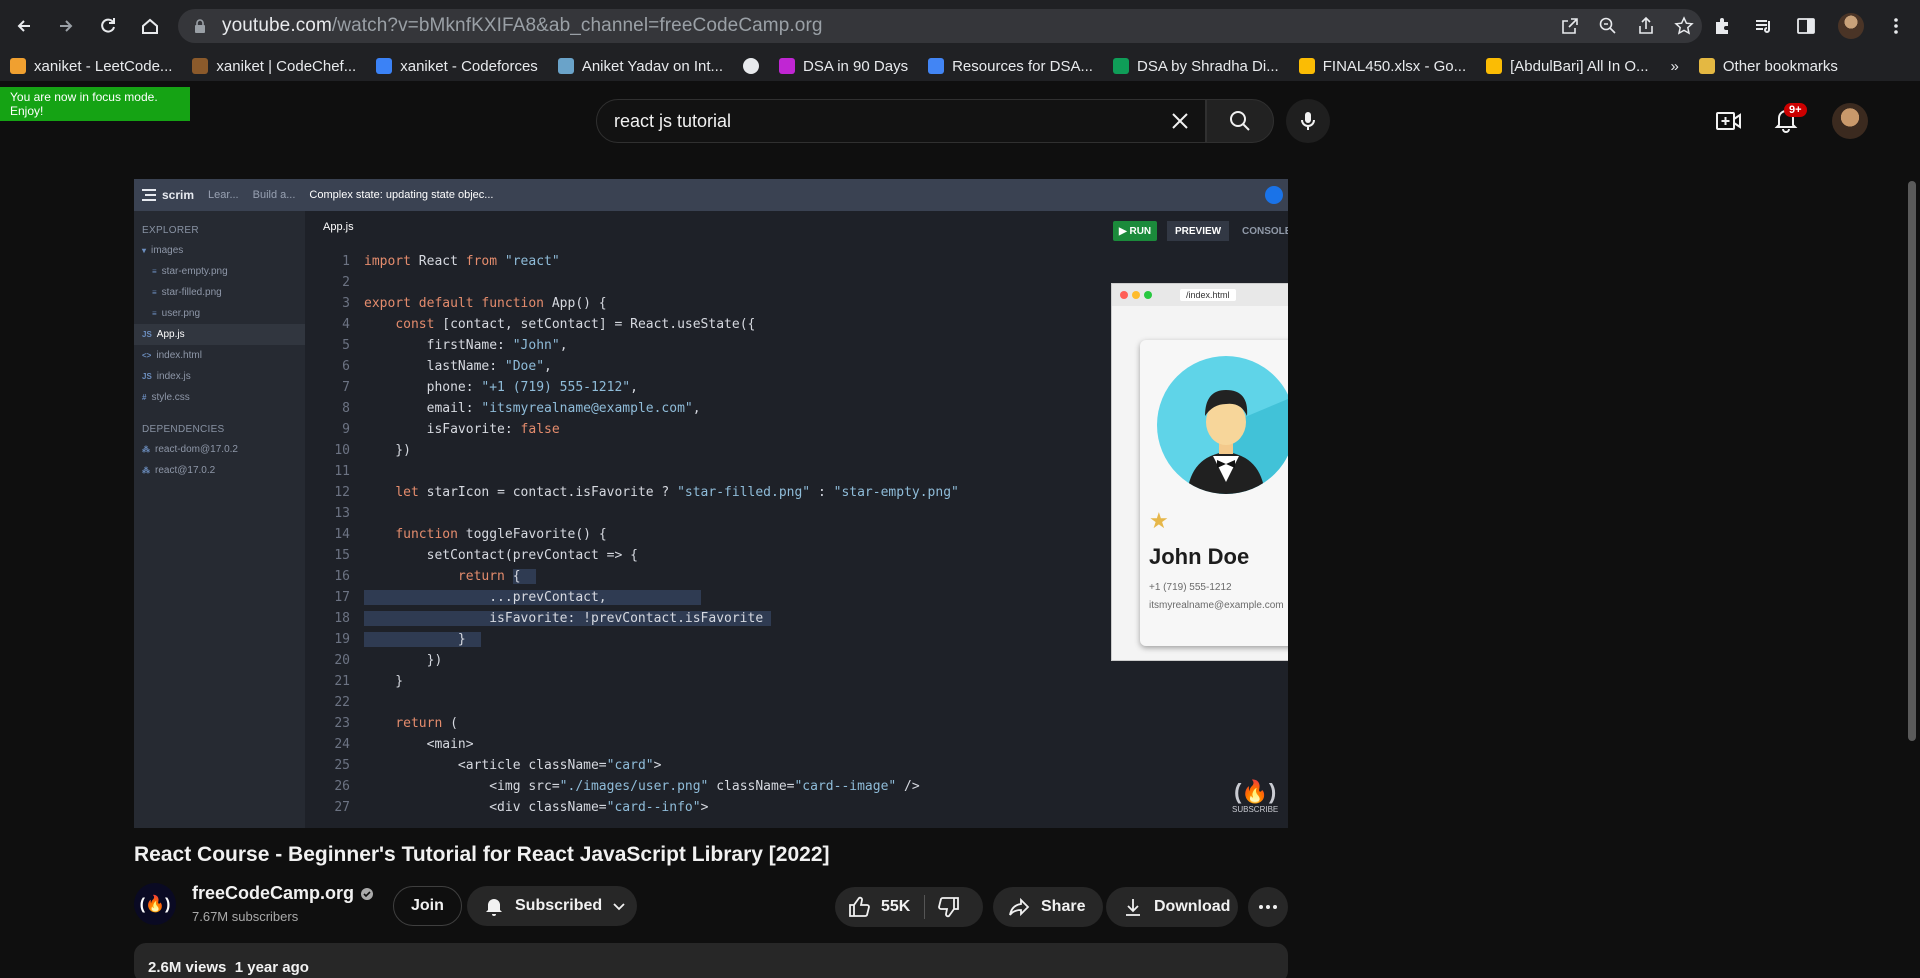 The height and width of the screenshot is (978, 1920). Describe the element at coordinates (167, 250) in the screenshot. I see `file-name: images` at that location.